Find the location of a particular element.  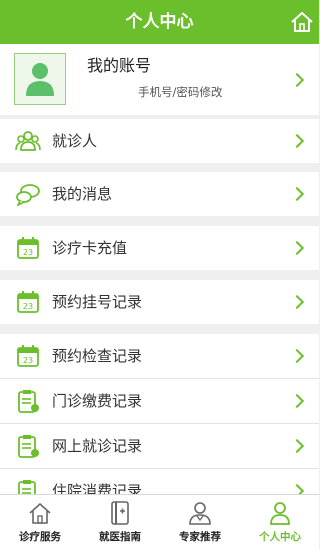

top-bar: 个人中心 is located at coordinates (159, 22).